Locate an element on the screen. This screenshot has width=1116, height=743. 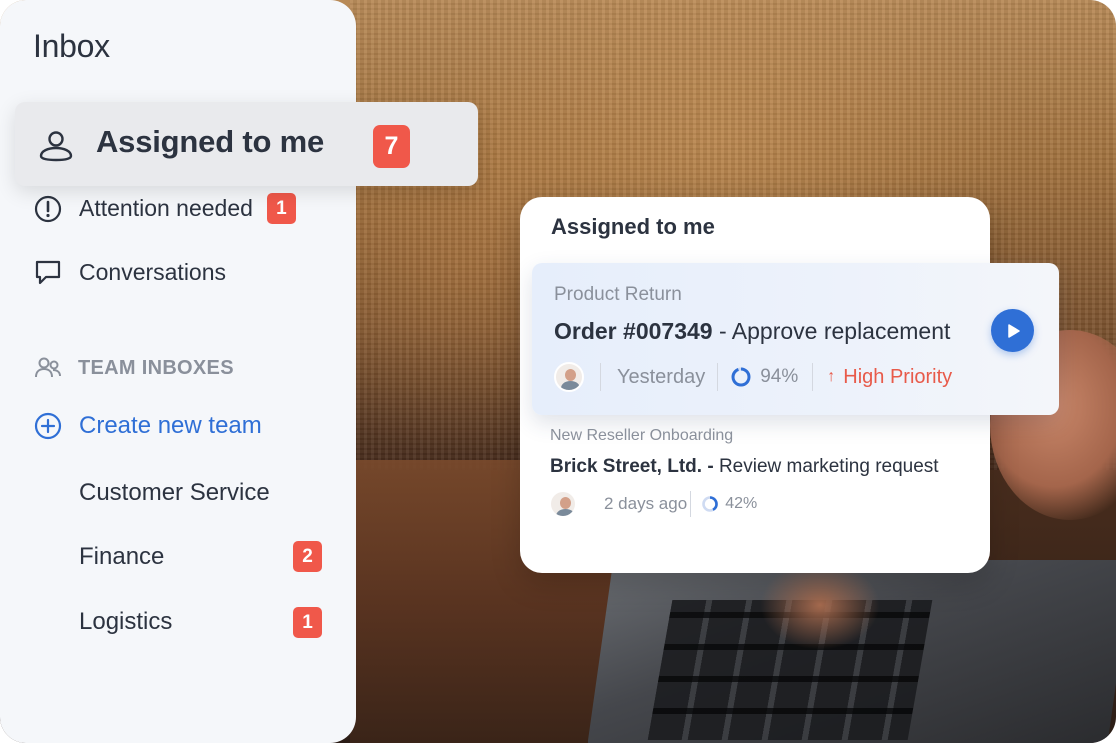
page-title: Inbox is located at coordinates (71, 46).